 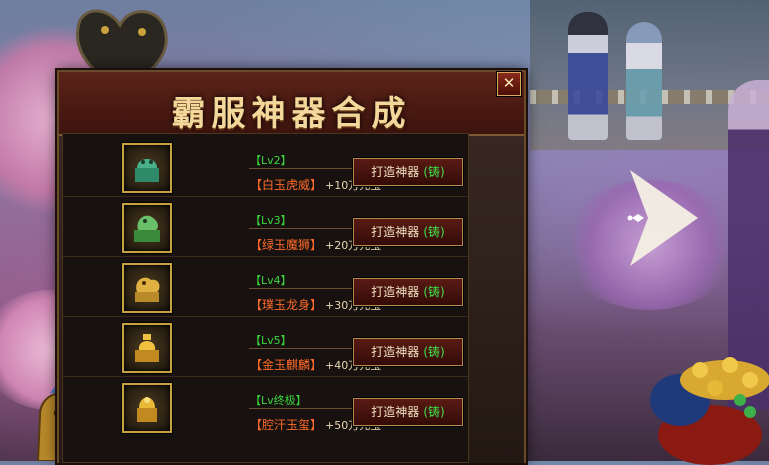 I want to click on treasure-bag-icon, so click(x=709, y=411).